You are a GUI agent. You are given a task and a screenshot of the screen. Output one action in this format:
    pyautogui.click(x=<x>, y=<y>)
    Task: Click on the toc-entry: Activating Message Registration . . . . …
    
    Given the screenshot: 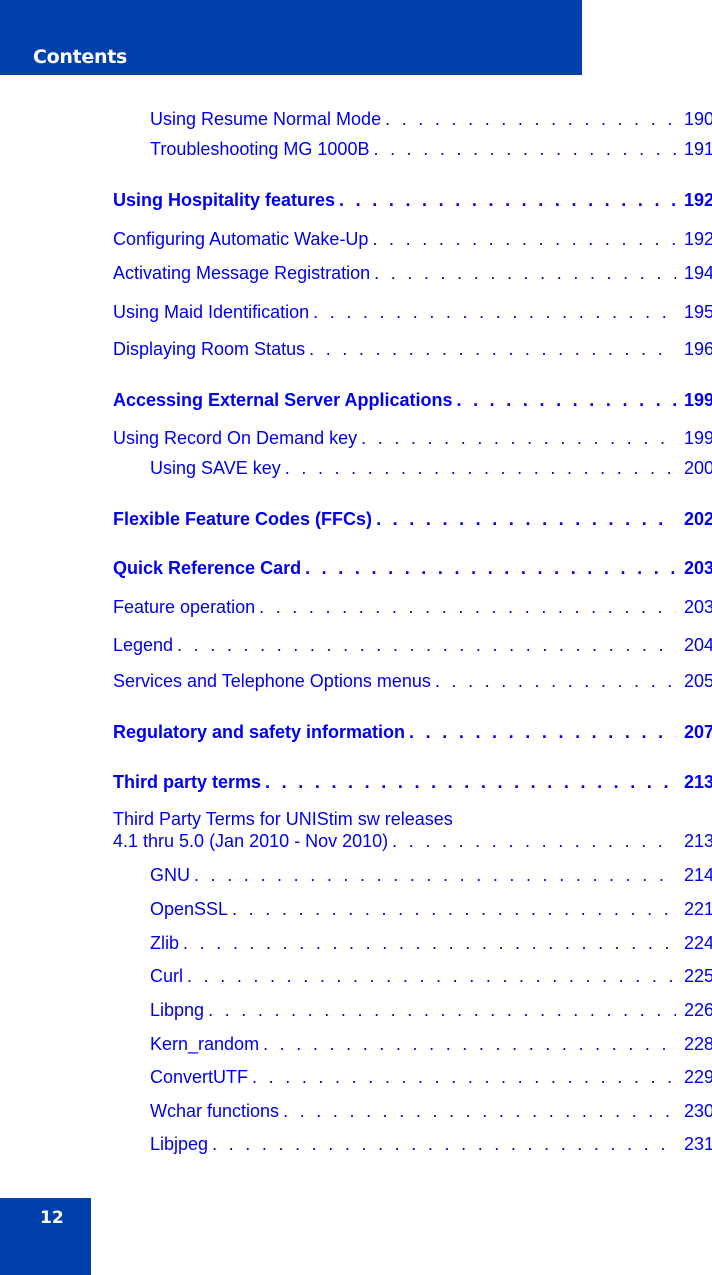 What is the action you would take?
    pyautogui.click(x=356, y=273)
    